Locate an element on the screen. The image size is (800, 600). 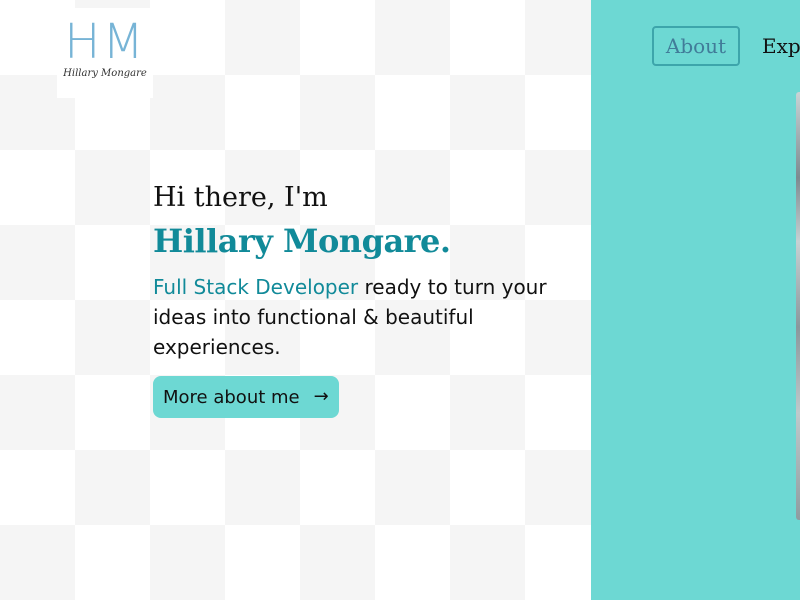
hero-greeting: Hi there, I'm is located at coordinates (240, 197).